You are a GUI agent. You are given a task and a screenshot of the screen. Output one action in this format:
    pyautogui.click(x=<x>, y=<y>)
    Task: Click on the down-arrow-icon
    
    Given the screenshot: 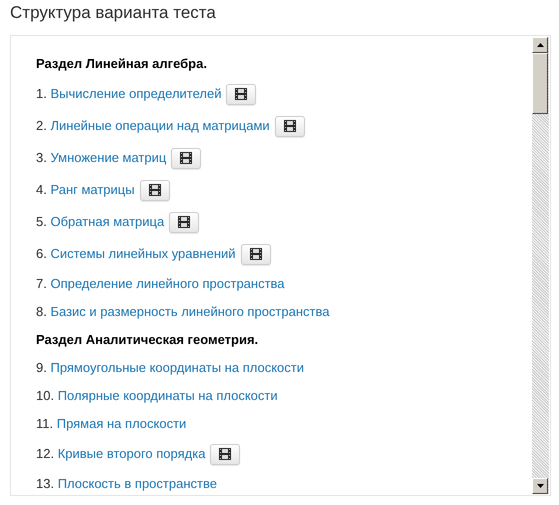 What is the action you would take?
    pyautogui.click(x=540, y=486)
    